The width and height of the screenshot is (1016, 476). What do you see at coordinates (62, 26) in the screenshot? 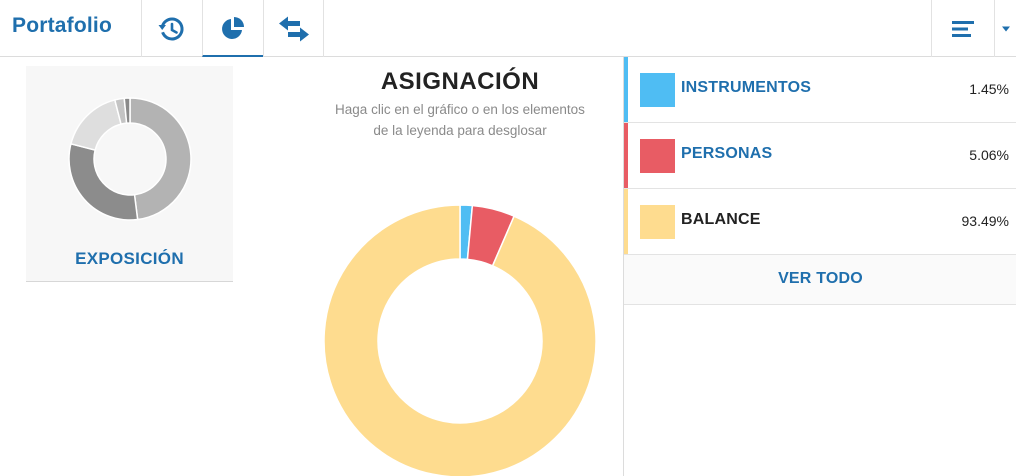
I see `page-title: Portafolio` at bounding box center [62, 26].